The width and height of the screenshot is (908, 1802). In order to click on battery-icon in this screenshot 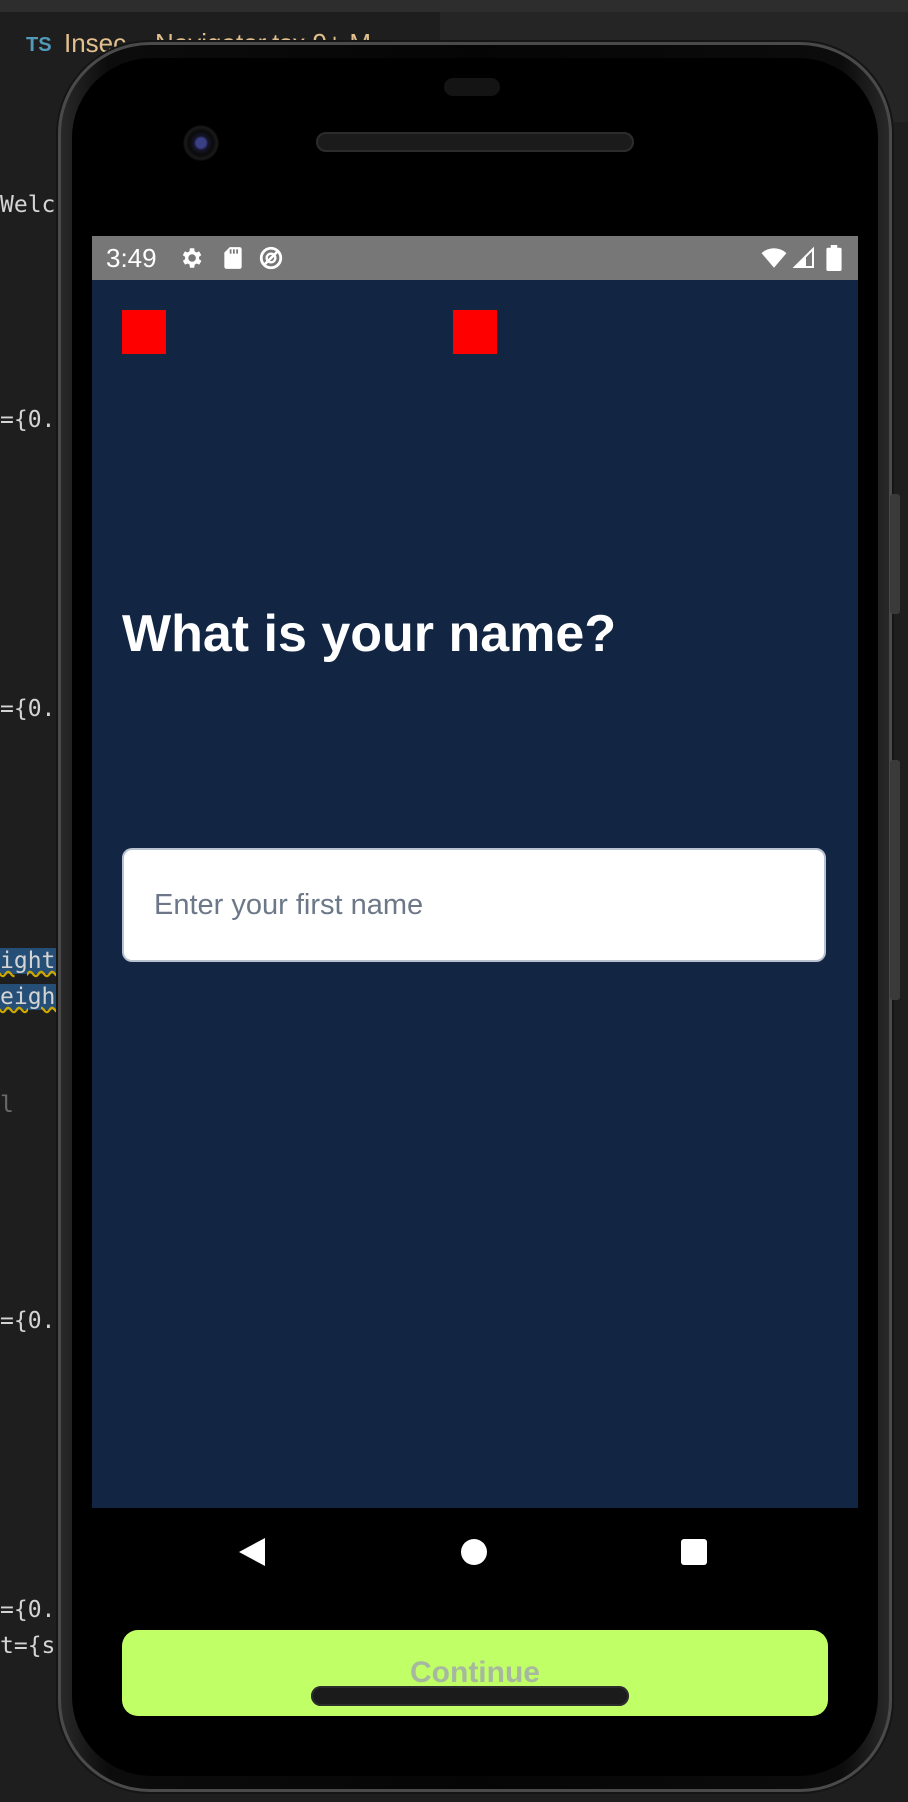, I will do `click(834, 258)`.